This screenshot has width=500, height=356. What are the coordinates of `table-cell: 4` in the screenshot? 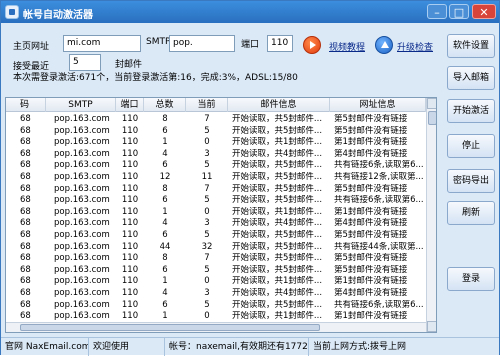 It's located at (165, 223).